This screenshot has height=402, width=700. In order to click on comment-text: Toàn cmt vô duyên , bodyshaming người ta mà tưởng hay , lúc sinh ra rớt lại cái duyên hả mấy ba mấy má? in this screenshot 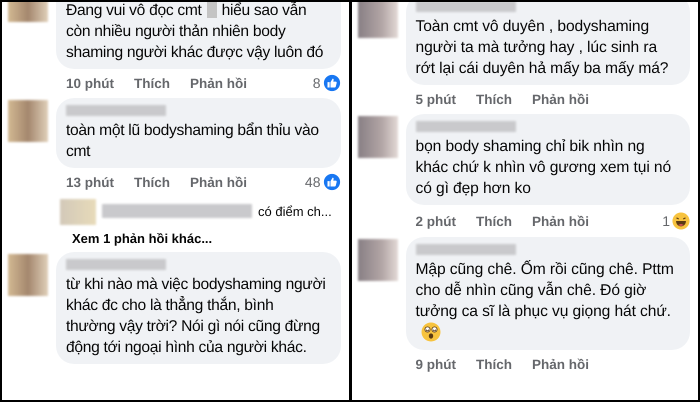, I will do `click(543, 48)`.